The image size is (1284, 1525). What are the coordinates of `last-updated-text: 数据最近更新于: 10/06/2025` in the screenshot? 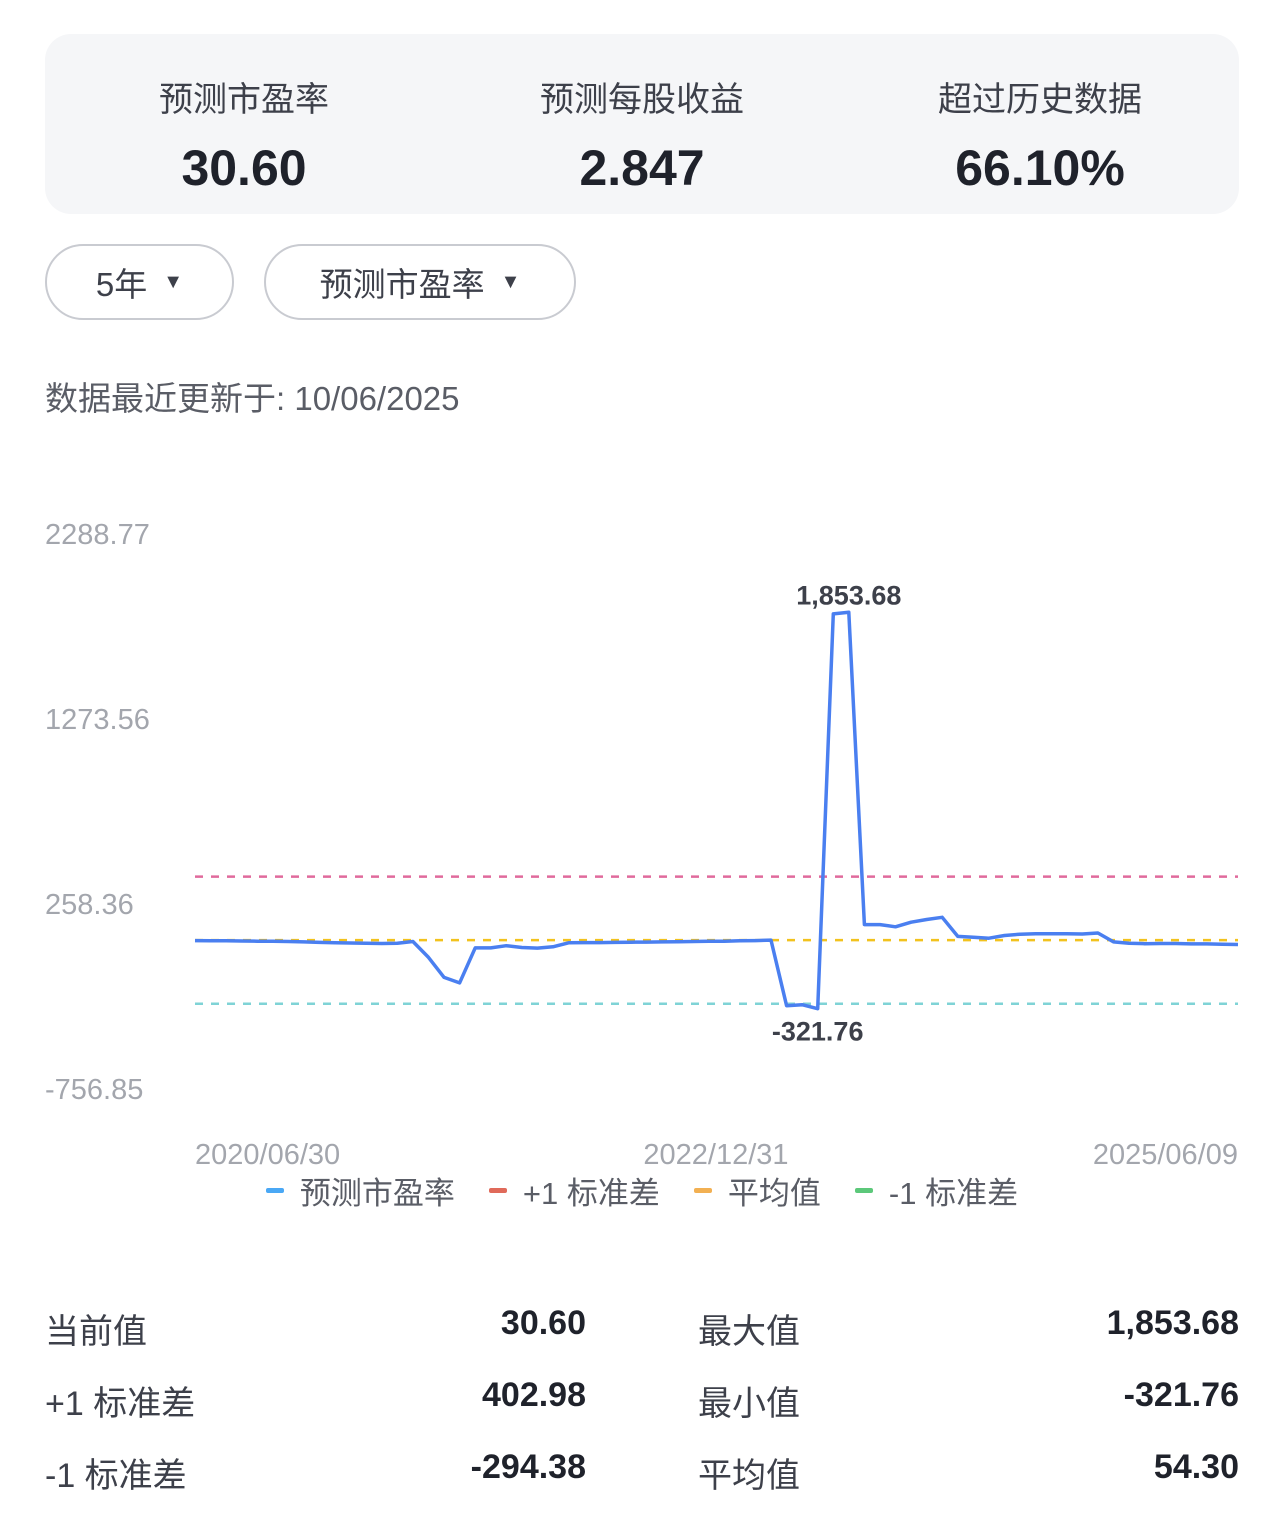 It's located at (252, 398).